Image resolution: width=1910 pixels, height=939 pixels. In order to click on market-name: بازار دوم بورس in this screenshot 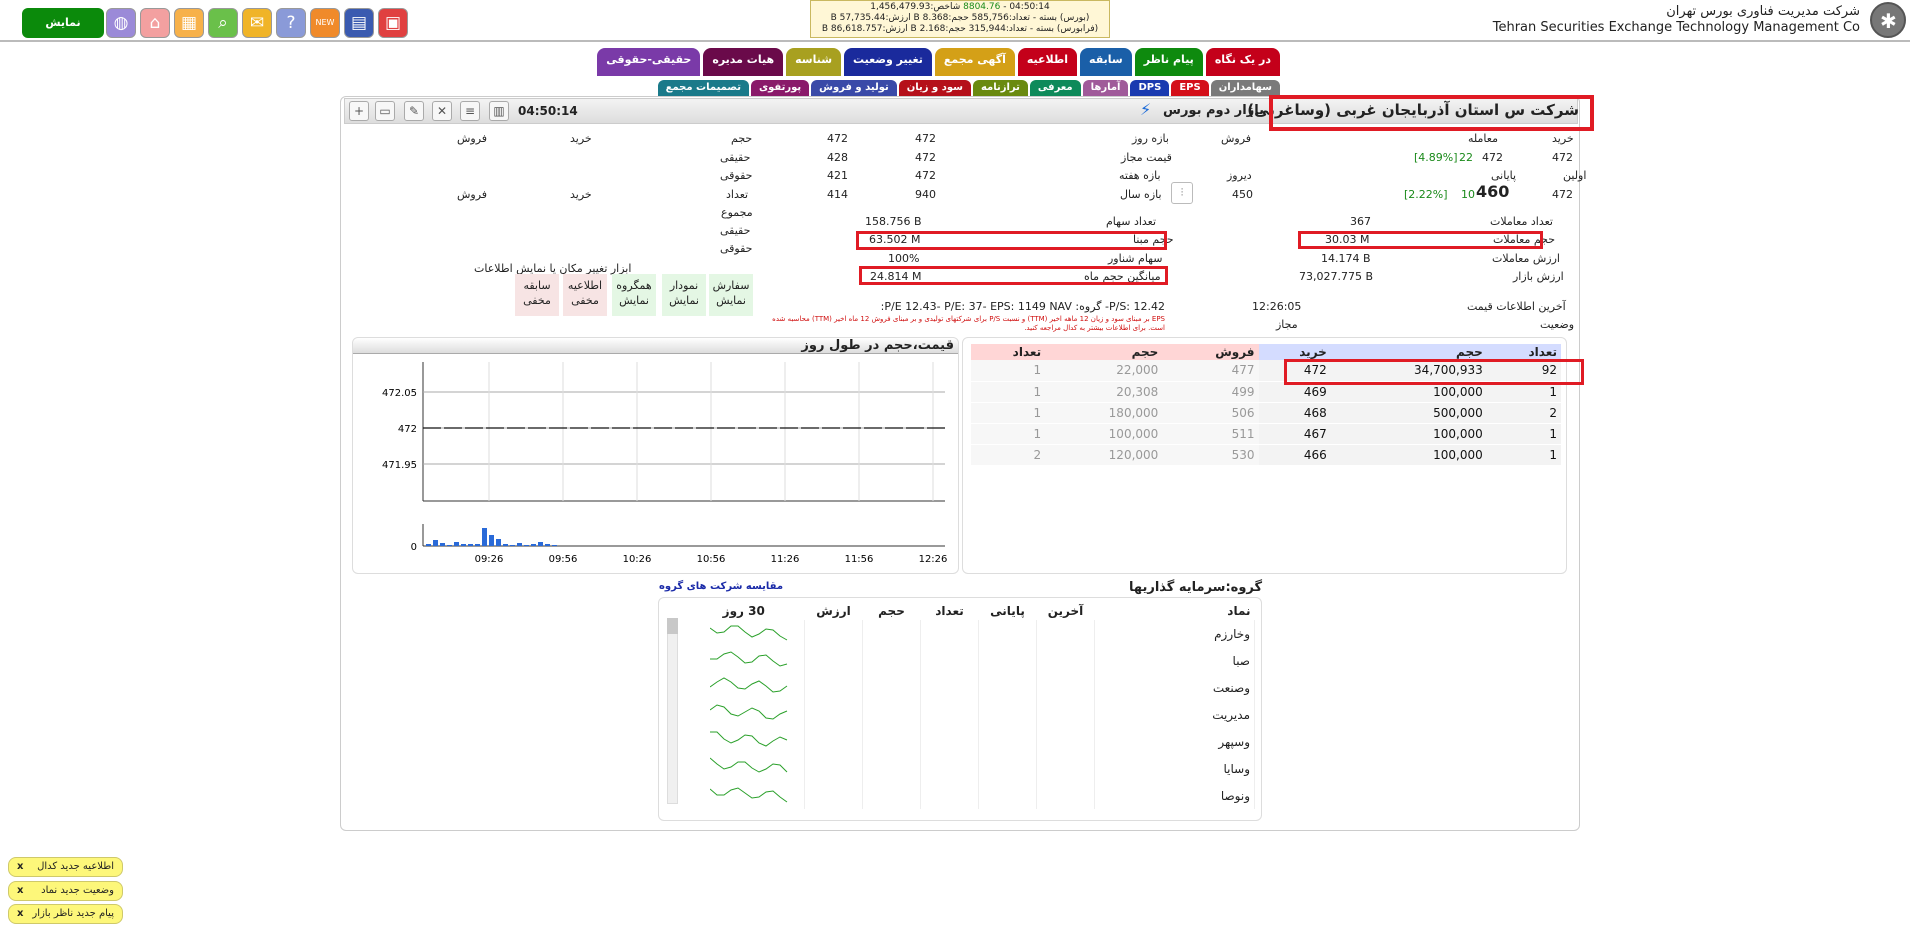, I will do `click(1213, 110)`.